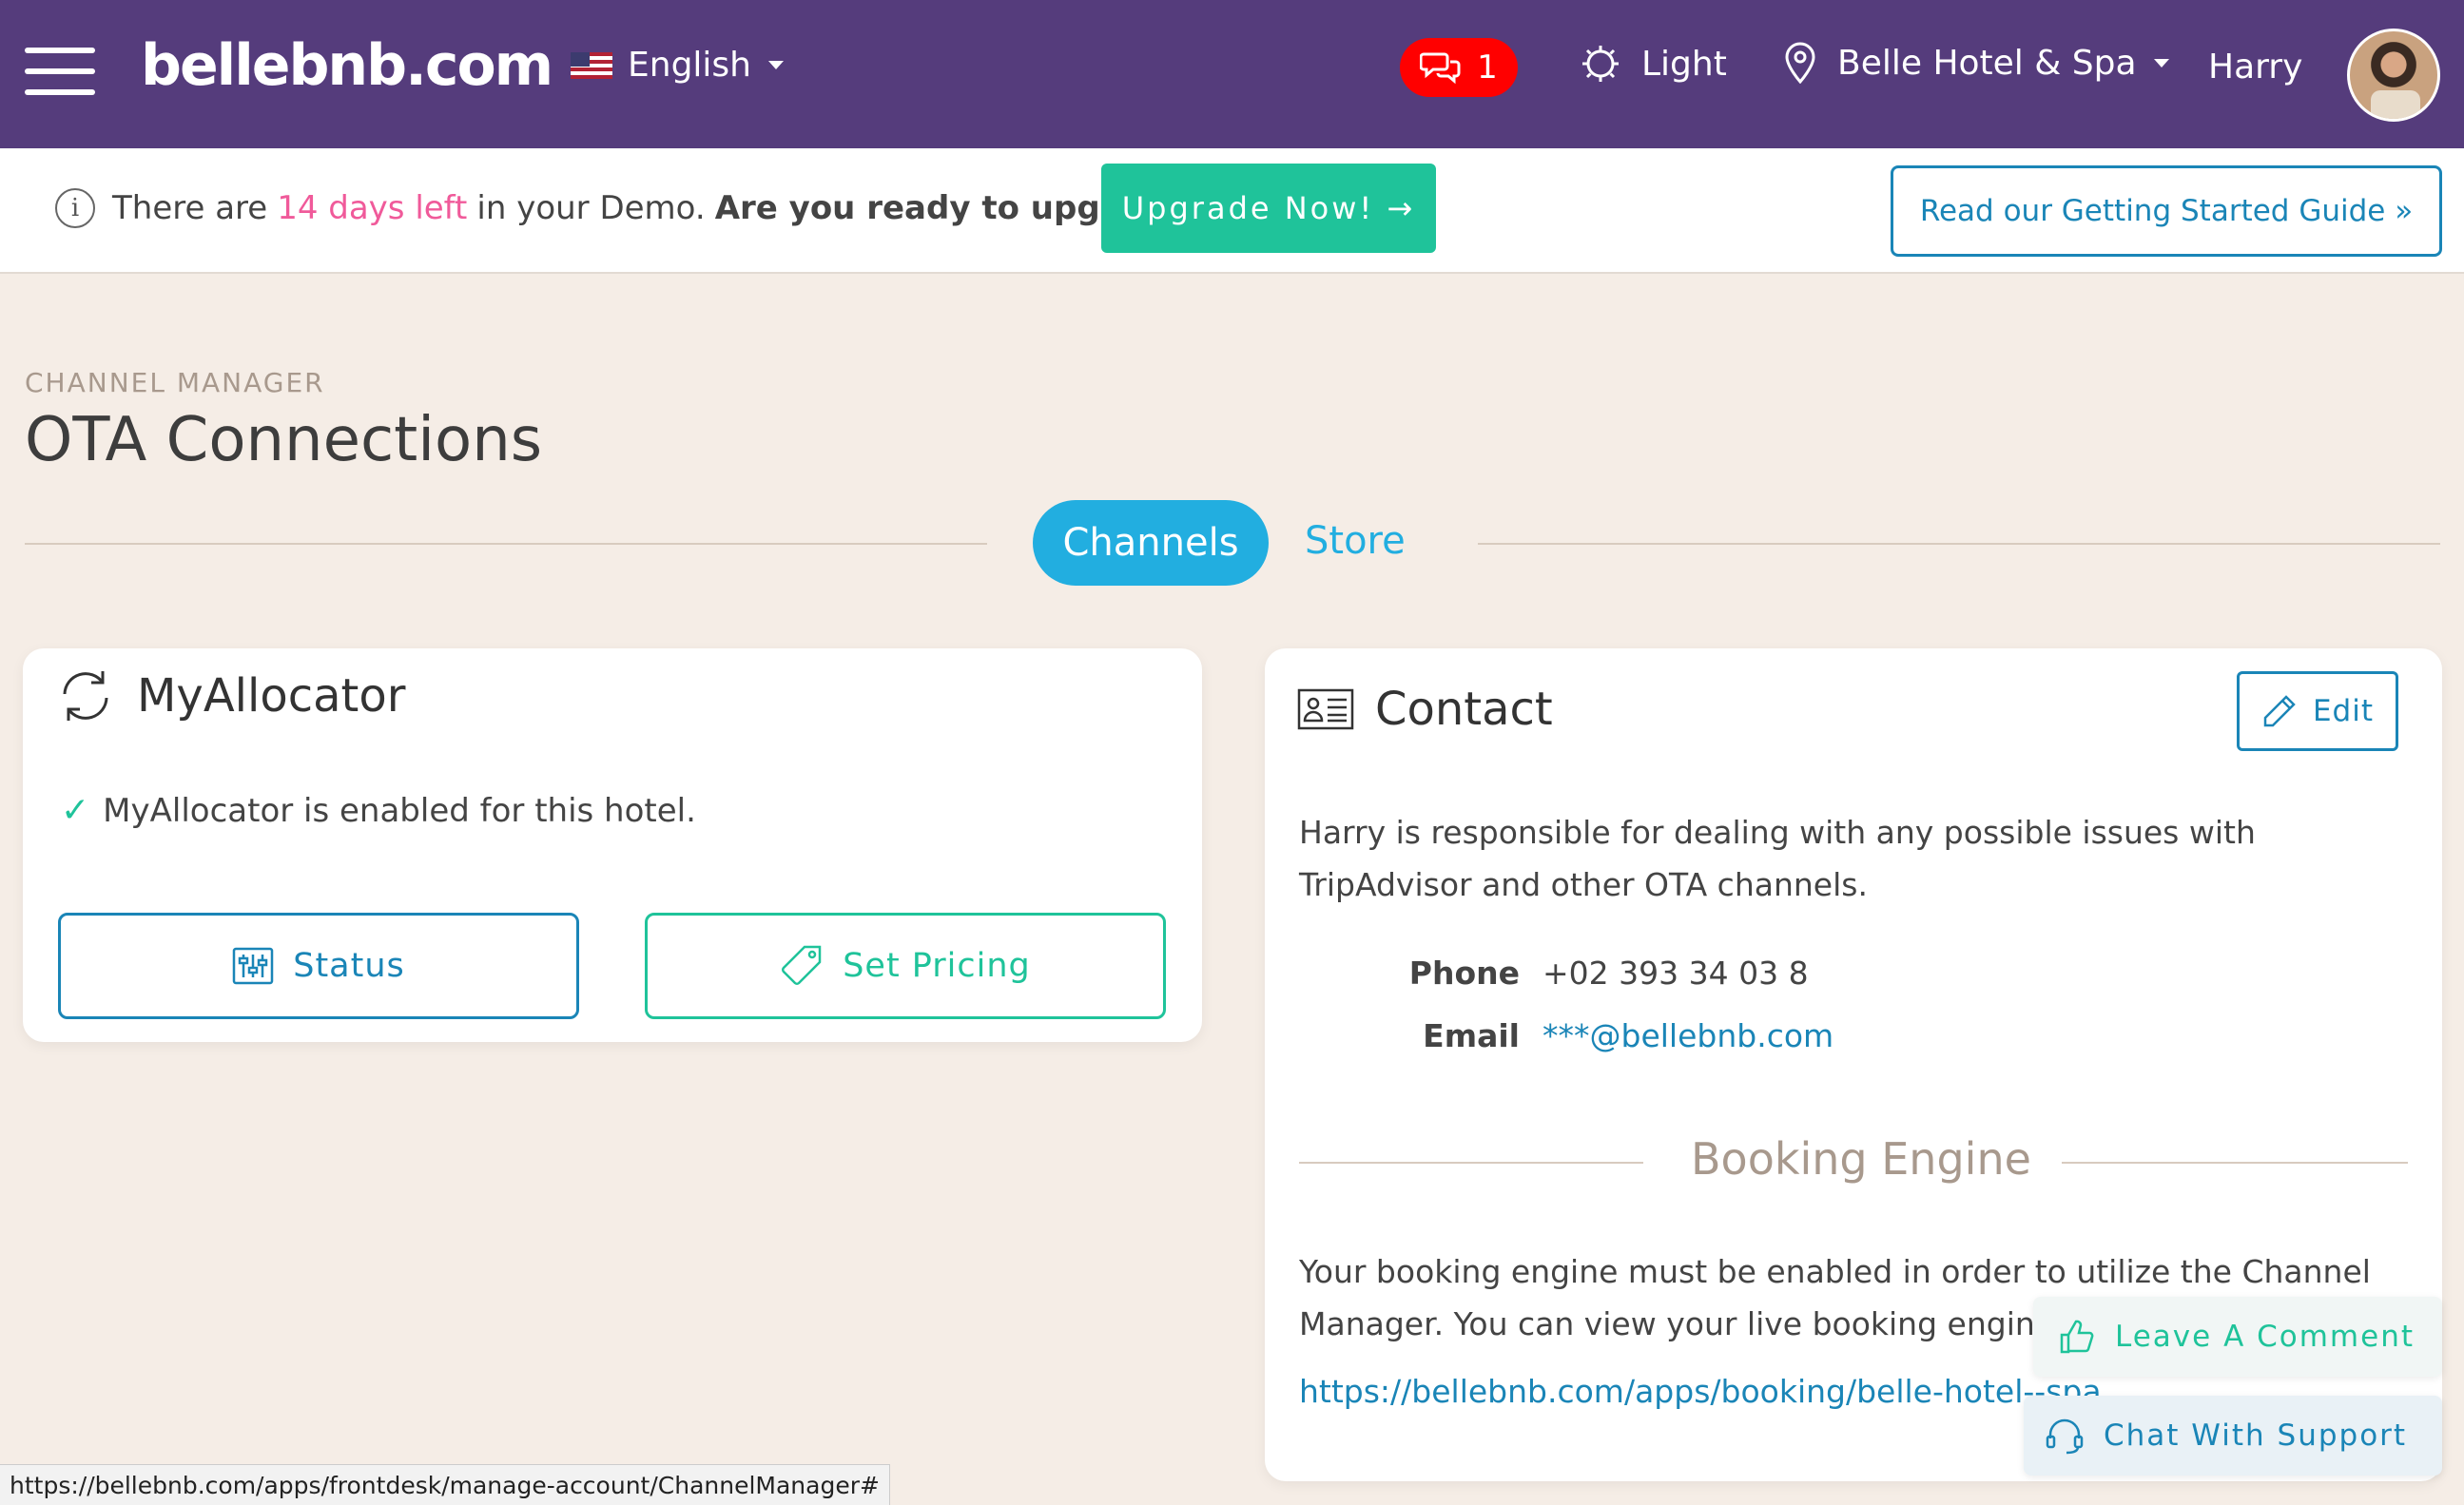 Image resolution: width=2464 pixels, height=1505 pixels. I want to click on phone-row: Phone +02 393 34 03 8, so click(1608, 973).